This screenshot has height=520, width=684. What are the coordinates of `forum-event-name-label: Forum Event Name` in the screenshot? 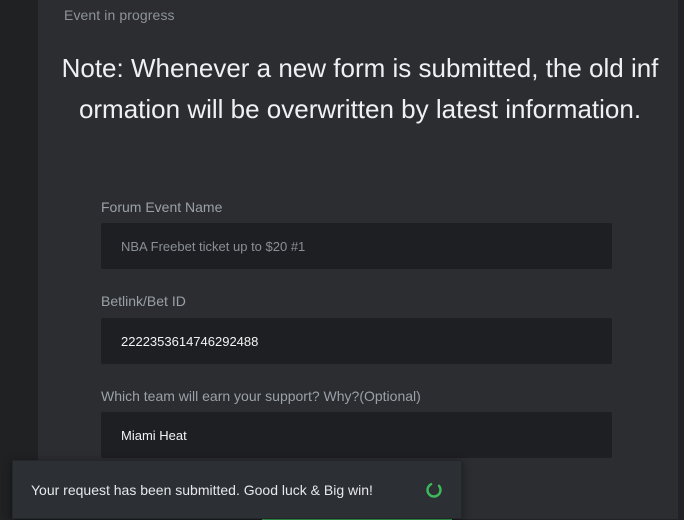 It's located at (162, 207).